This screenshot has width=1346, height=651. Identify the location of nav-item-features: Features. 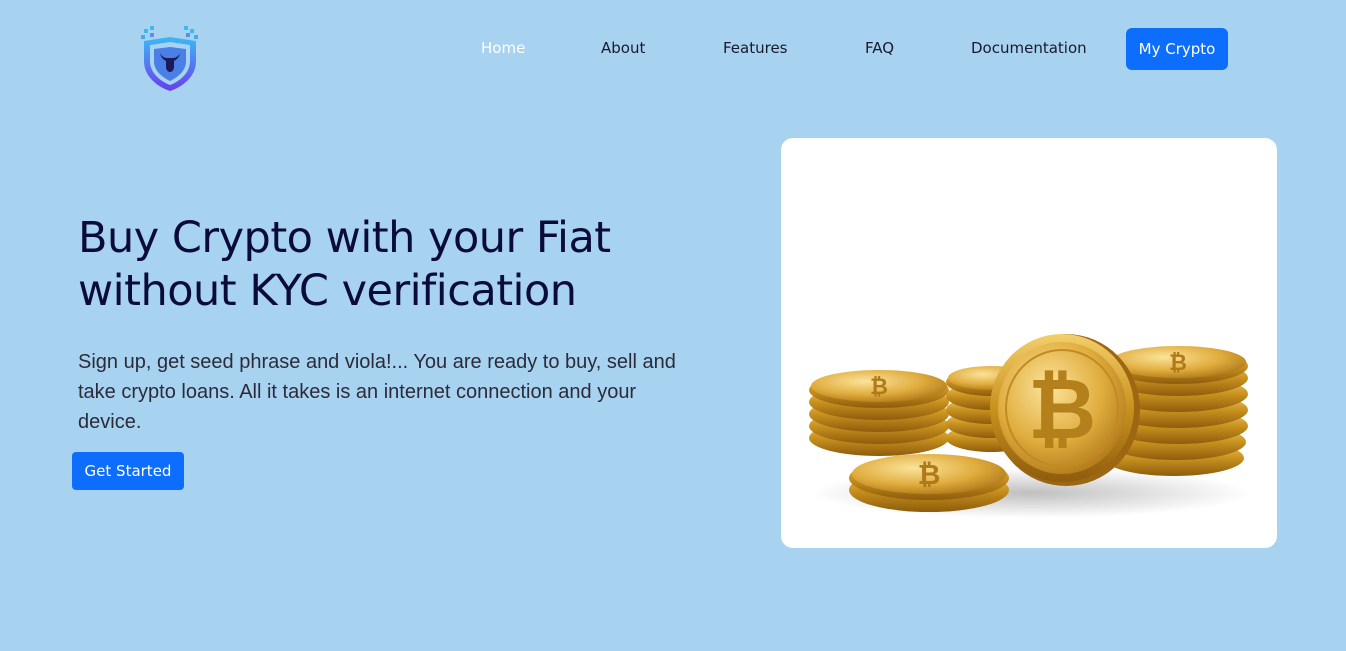
(755, 48).